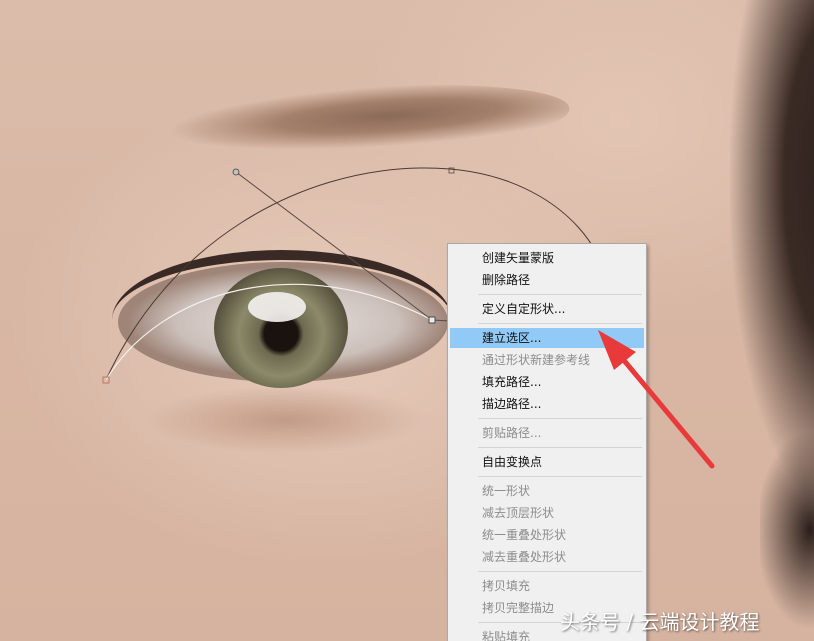 This screenshot has width=814, height=641. Describe the element at coordinates (660, 622) in the screenshot. I see `watermark-text: 头条号 / 云端设计教程` at that location.